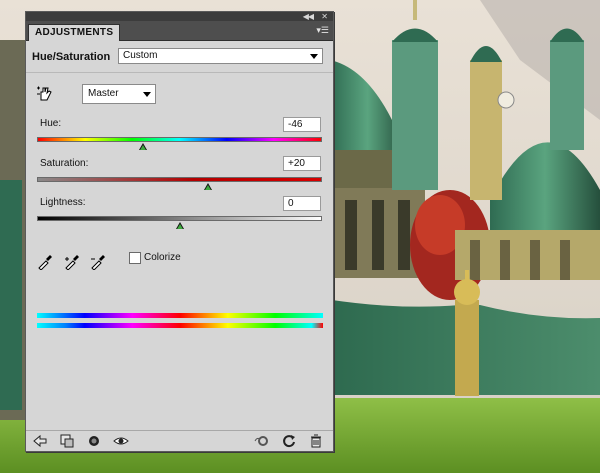 The width and height of the screenshot is (600, 473). Describe the element at coordinates (140, 55) in the screenshot. I see `preset-value: Custom` at that location.